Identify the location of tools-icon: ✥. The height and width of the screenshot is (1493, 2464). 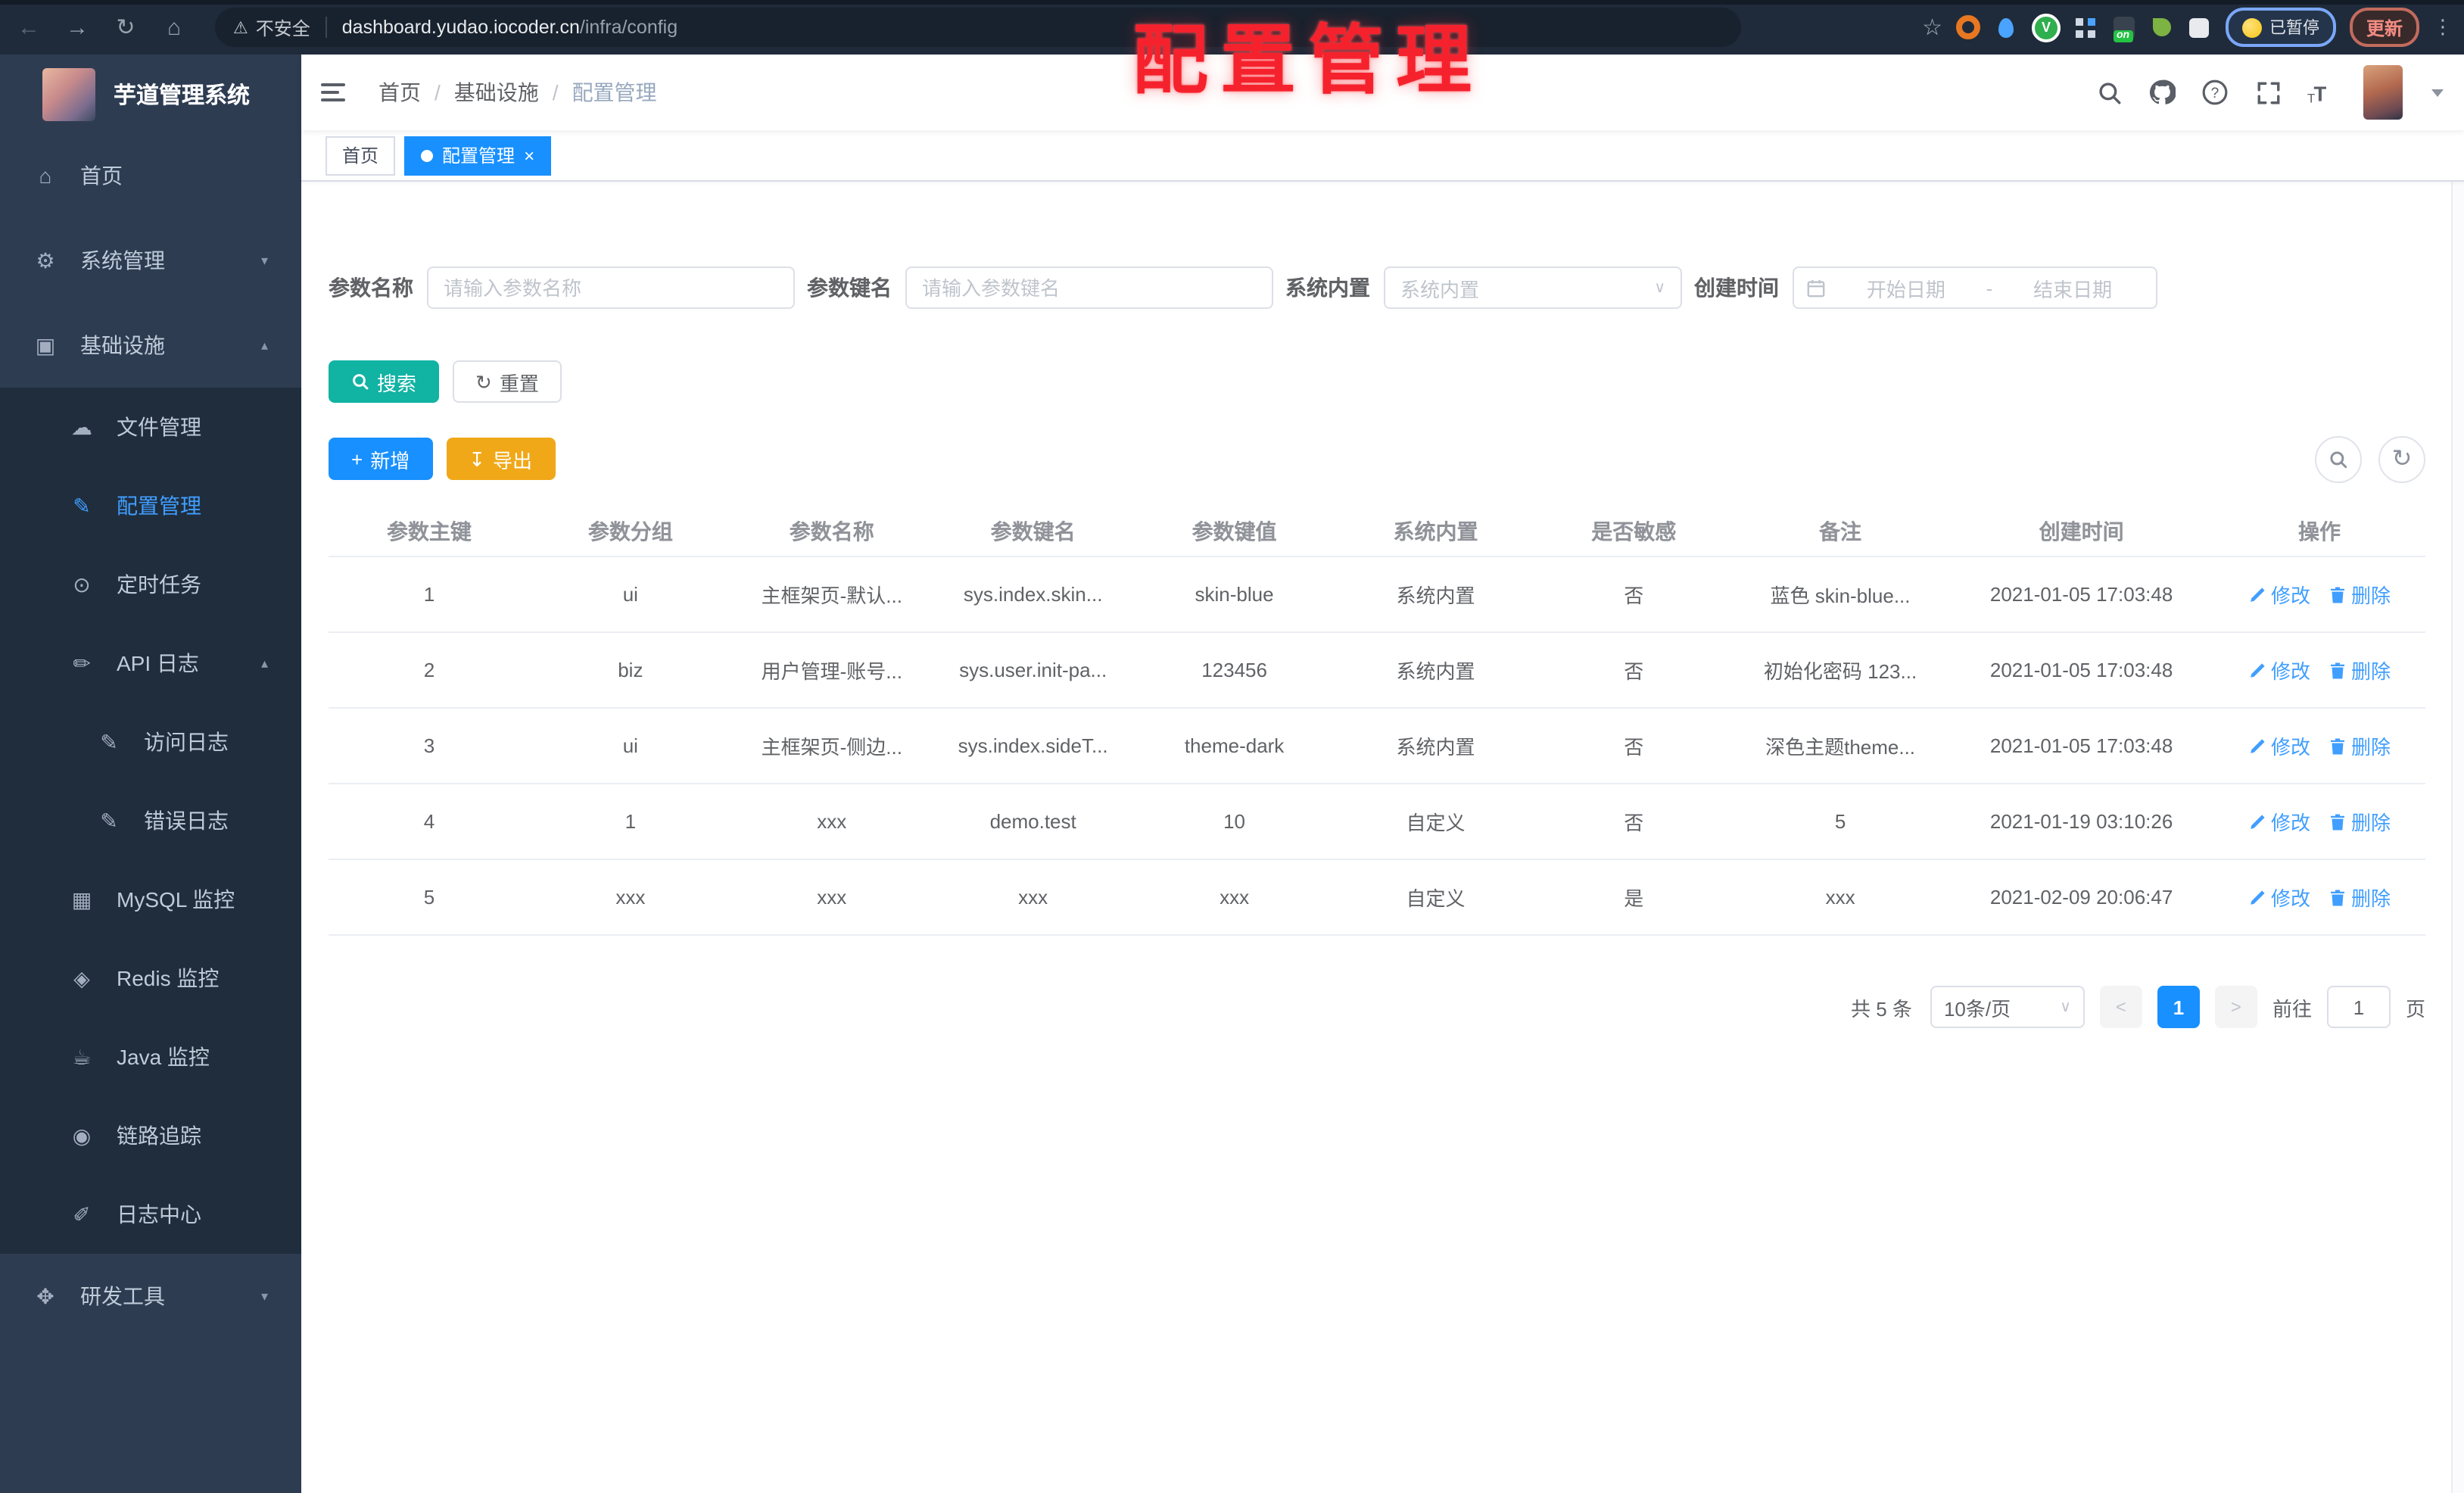
(45, 1296).